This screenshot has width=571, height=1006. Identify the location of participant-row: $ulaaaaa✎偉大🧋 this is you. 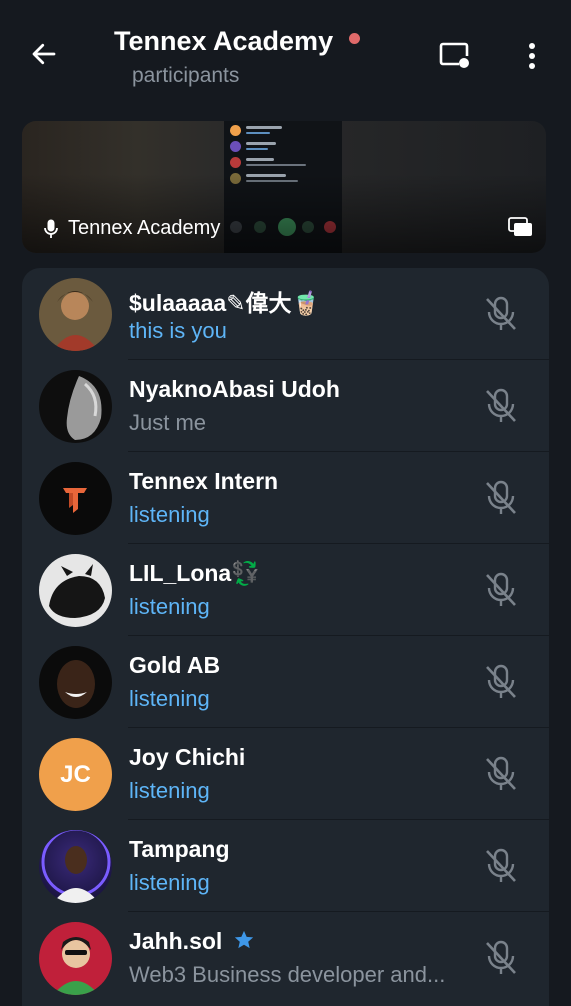
(285, 314).